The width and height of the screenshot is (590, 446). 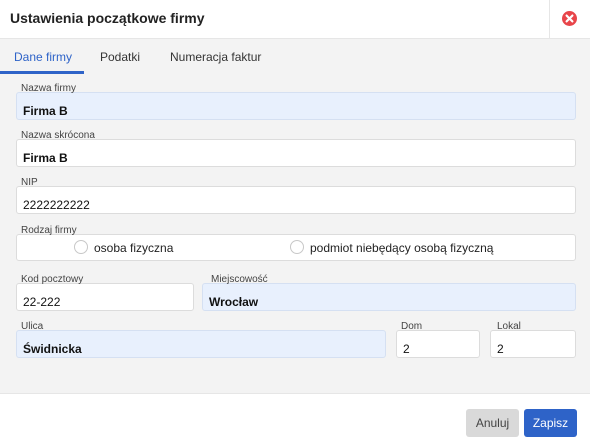 I want to click on close-icon, so click(x=569, y=18).